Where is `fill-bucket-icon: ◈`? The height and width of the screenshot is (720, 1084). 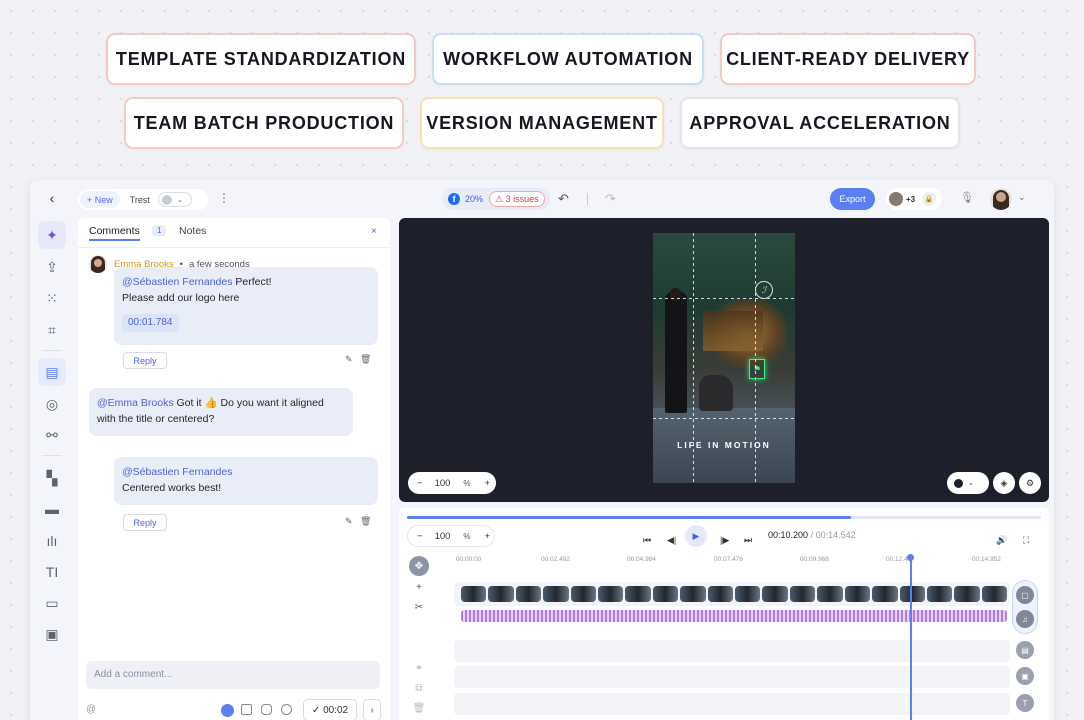 fill-bucket-icon: ◈ is located at coordinates (1004, 483).